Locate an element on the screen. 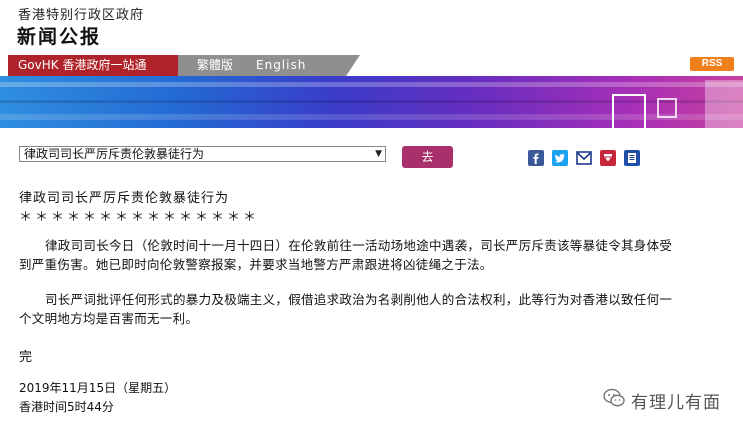 This screenshot has width=743, height=431. english-link: English is located at coordinates (281, 65).